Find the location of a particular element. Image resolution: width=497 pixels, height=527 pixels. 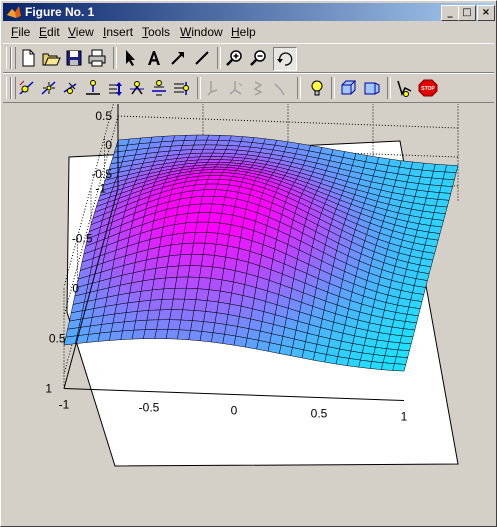

perspective-projection-icon is located at coordinates (372, 88).